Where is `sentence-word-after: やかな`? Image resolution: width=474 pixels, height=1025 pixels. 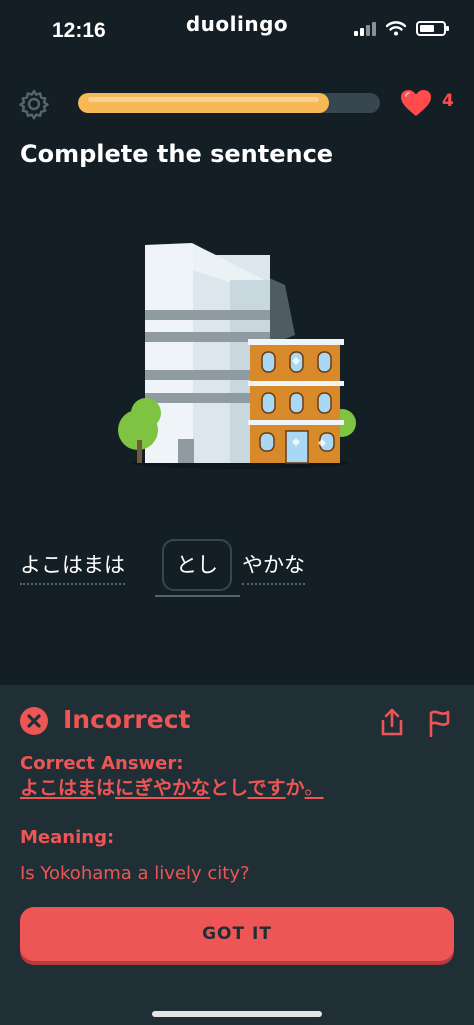 sentence-word-after: やかな is located at coordinates (273, 567).